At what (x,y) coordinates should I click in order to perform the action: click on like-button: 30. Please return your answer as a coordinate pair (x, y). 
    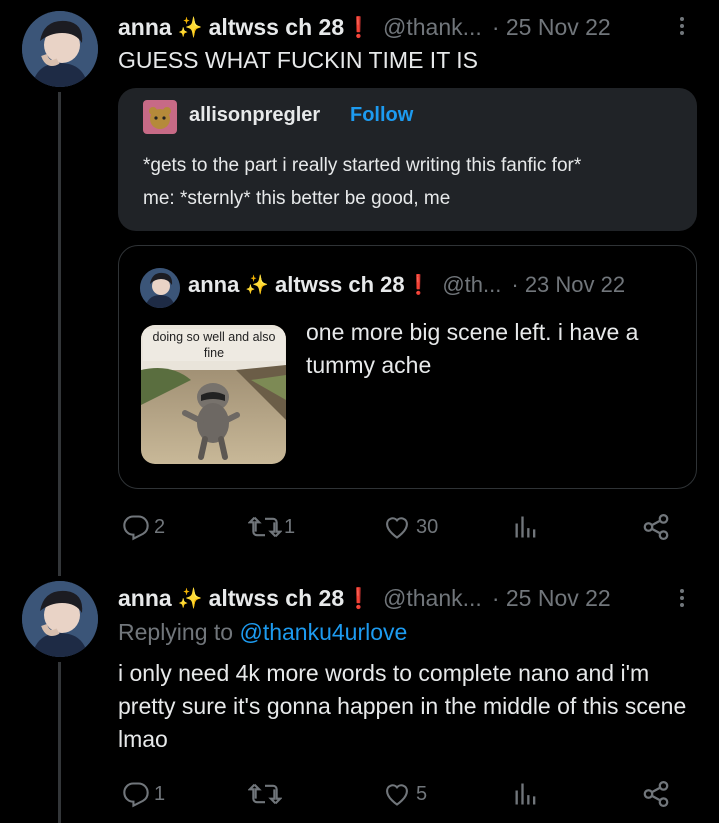
    Looking at the image, I should click on (410, 527).